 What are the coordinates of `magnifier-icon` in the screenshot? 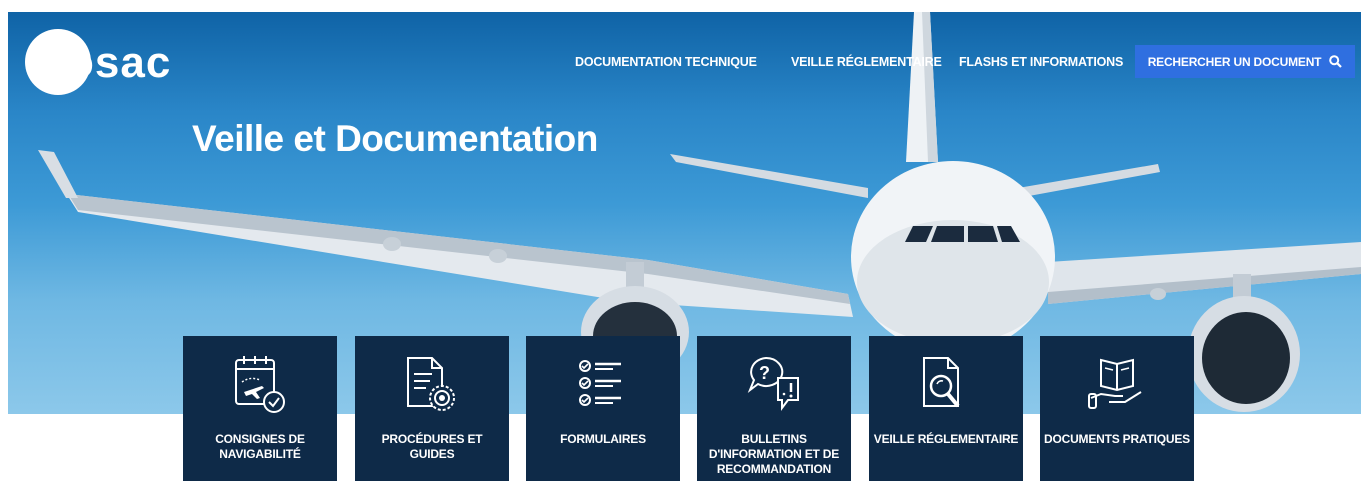 It's located at (1336, 61).